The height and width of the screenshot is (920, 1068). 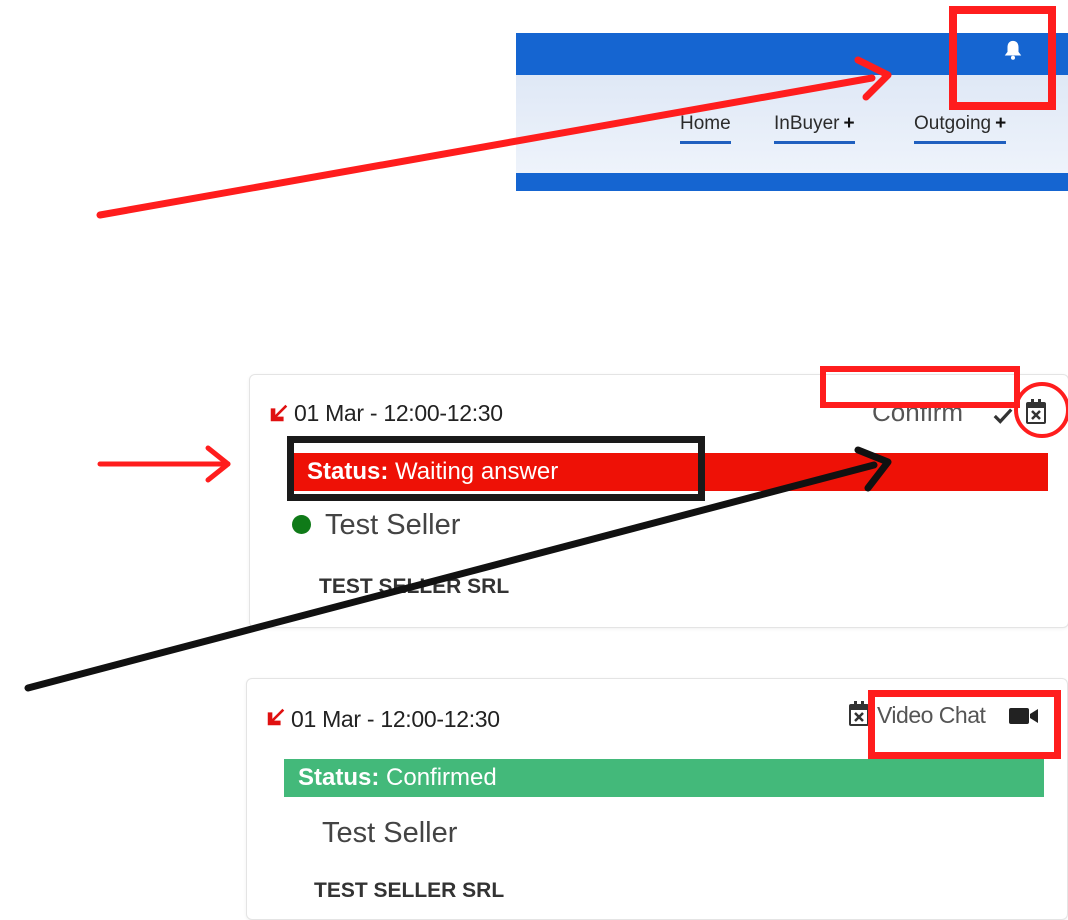 I want to click on nav-link-outgoing: Outgoing +, so click(x=960, y=127).